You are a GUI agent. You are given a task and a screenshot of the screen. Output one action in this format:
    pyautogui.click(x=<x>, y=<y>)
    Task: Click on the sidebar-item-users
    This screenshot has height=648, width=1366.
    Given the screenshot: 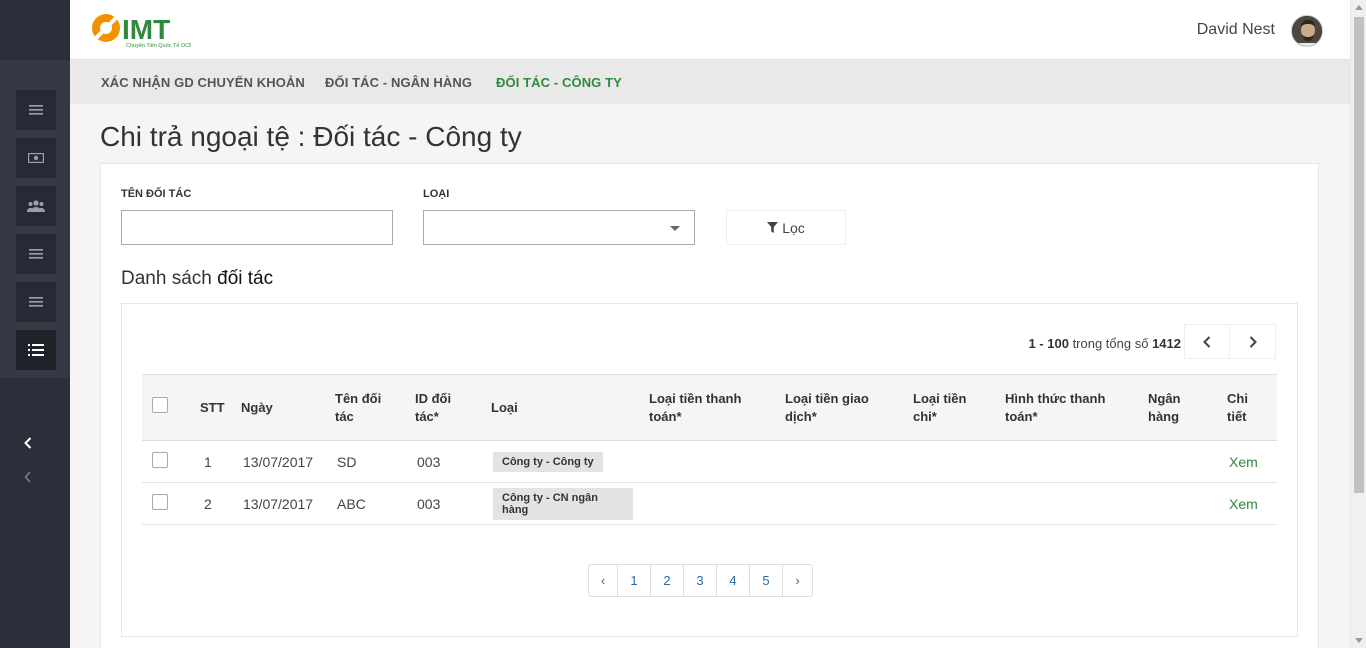 What is the action you would take?
    pyautogui.click(x=36, y=206)
    